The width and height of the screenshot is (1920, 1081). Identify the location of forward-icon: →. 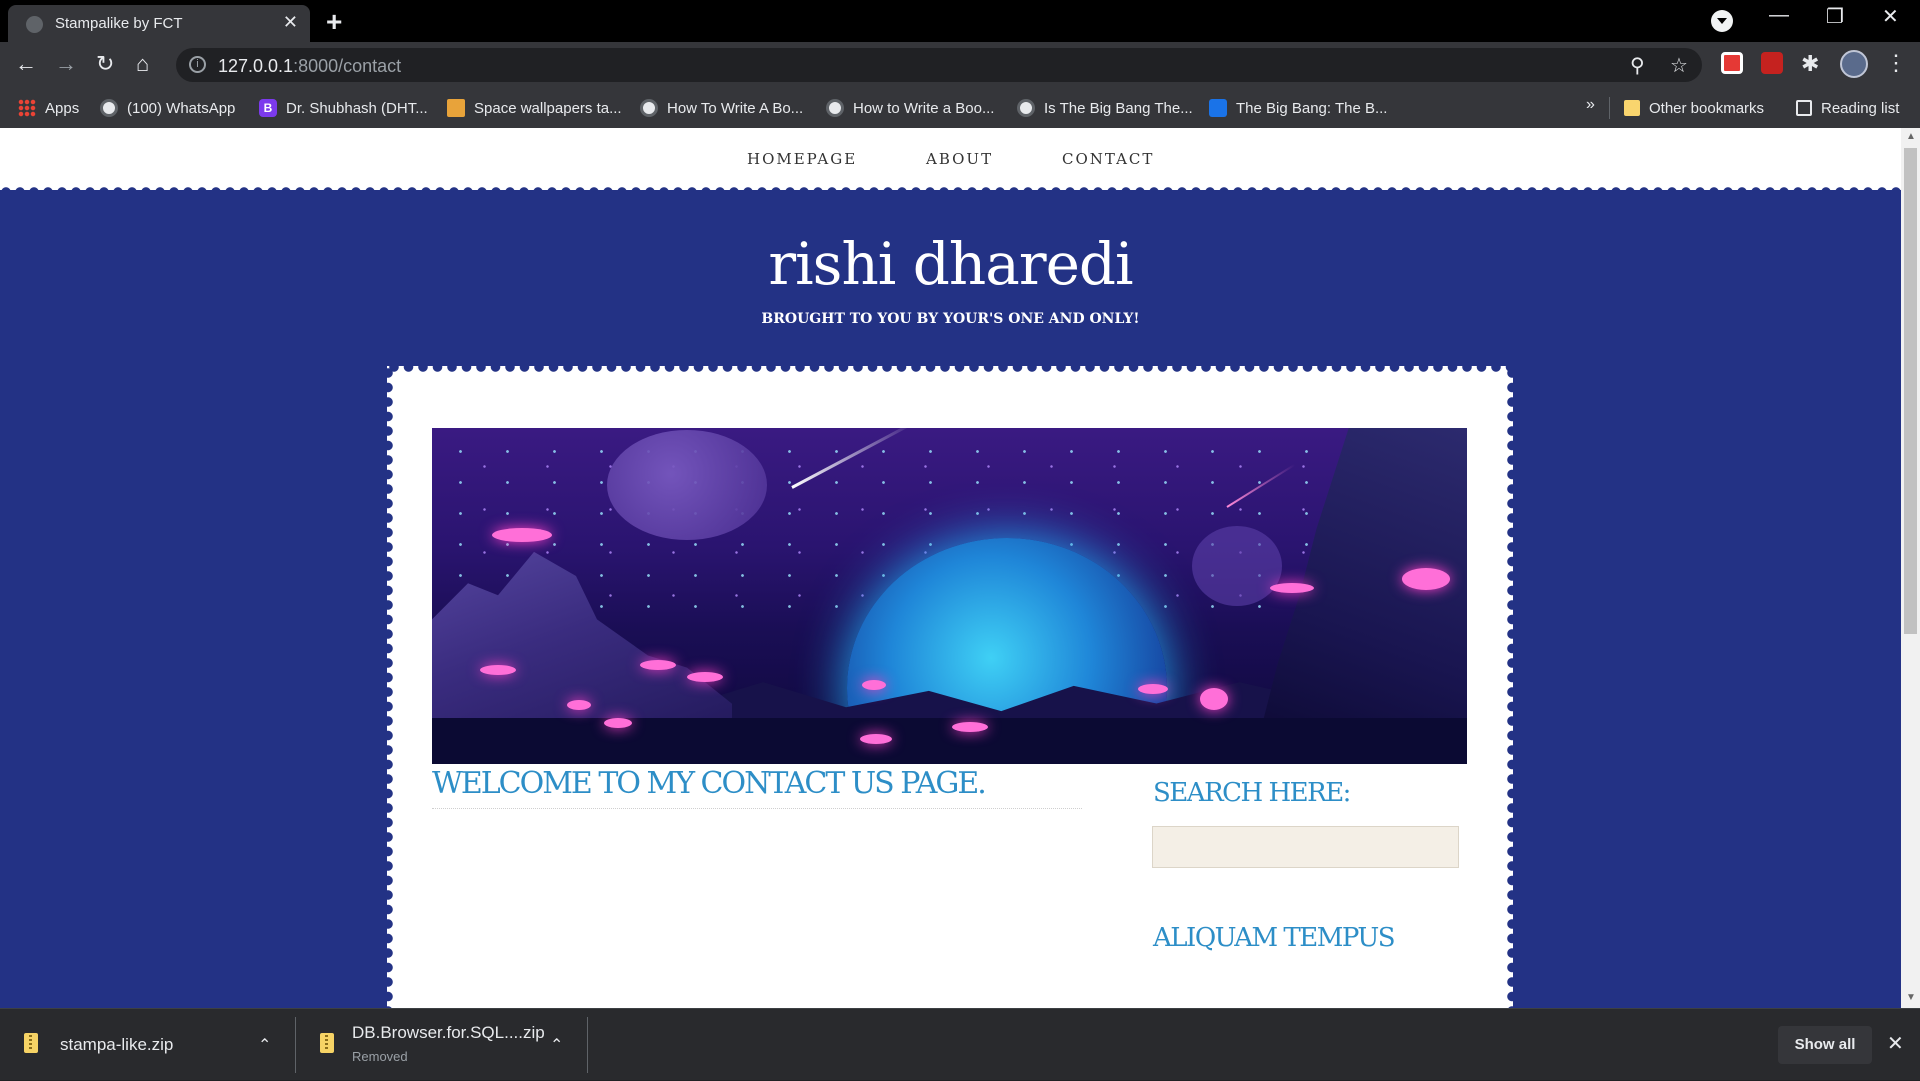
(66, 64).